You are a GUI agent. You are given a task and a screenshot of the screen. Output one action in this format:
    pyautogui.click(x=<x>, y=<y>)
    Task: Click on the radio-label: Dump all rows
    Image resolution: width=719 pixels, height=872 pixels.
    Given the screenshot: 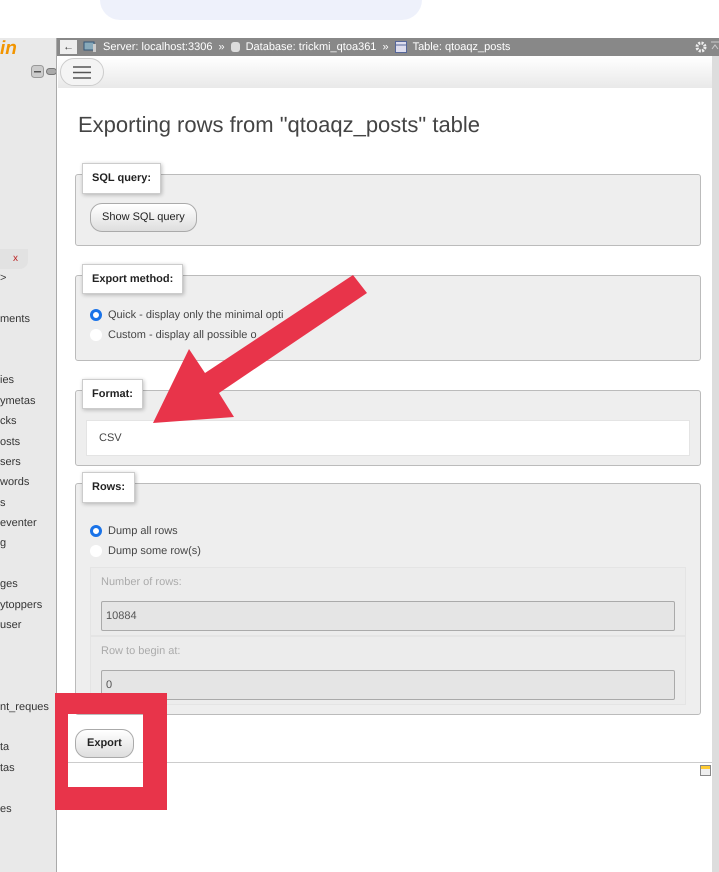 What is the action you would take?
    pyautogui.click(x=143, y=532)
    